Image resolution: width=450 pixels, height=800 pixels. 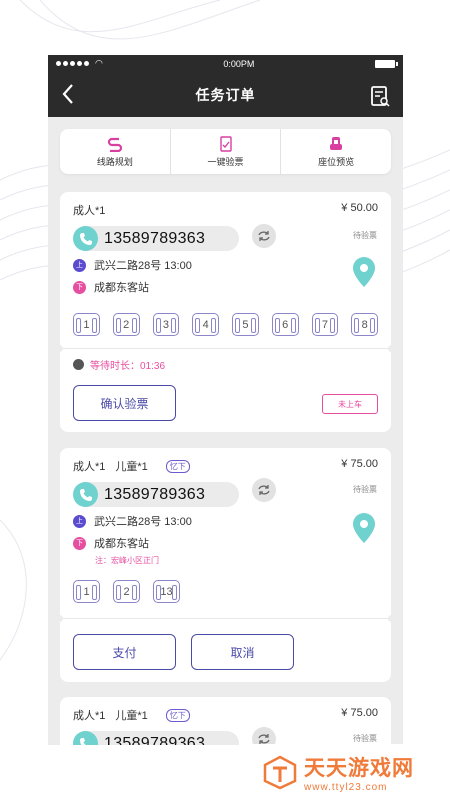 I want to click on order-price: ¥ 50.00, so click(x=359, y=208).